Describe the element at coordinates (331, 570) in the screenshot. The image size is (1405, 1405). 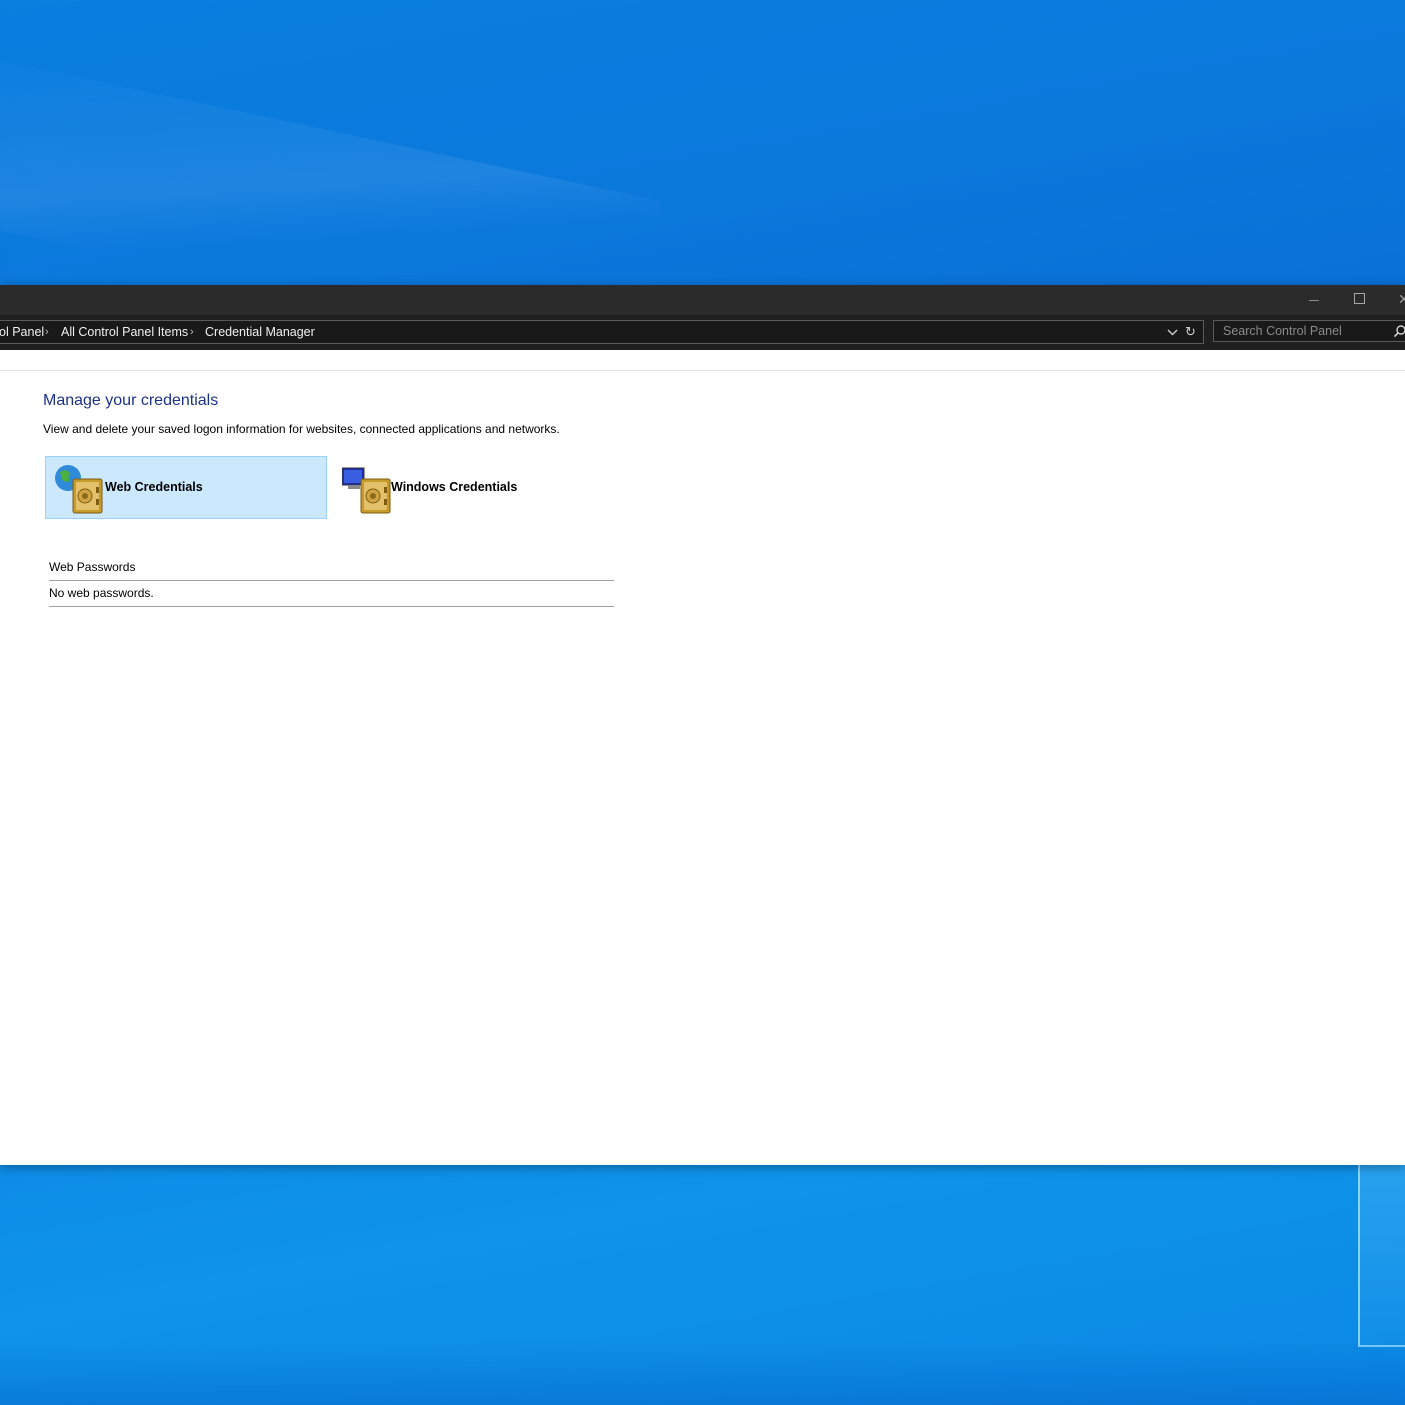
I see `web-passwords-section-header: Web Passwords` at that location.